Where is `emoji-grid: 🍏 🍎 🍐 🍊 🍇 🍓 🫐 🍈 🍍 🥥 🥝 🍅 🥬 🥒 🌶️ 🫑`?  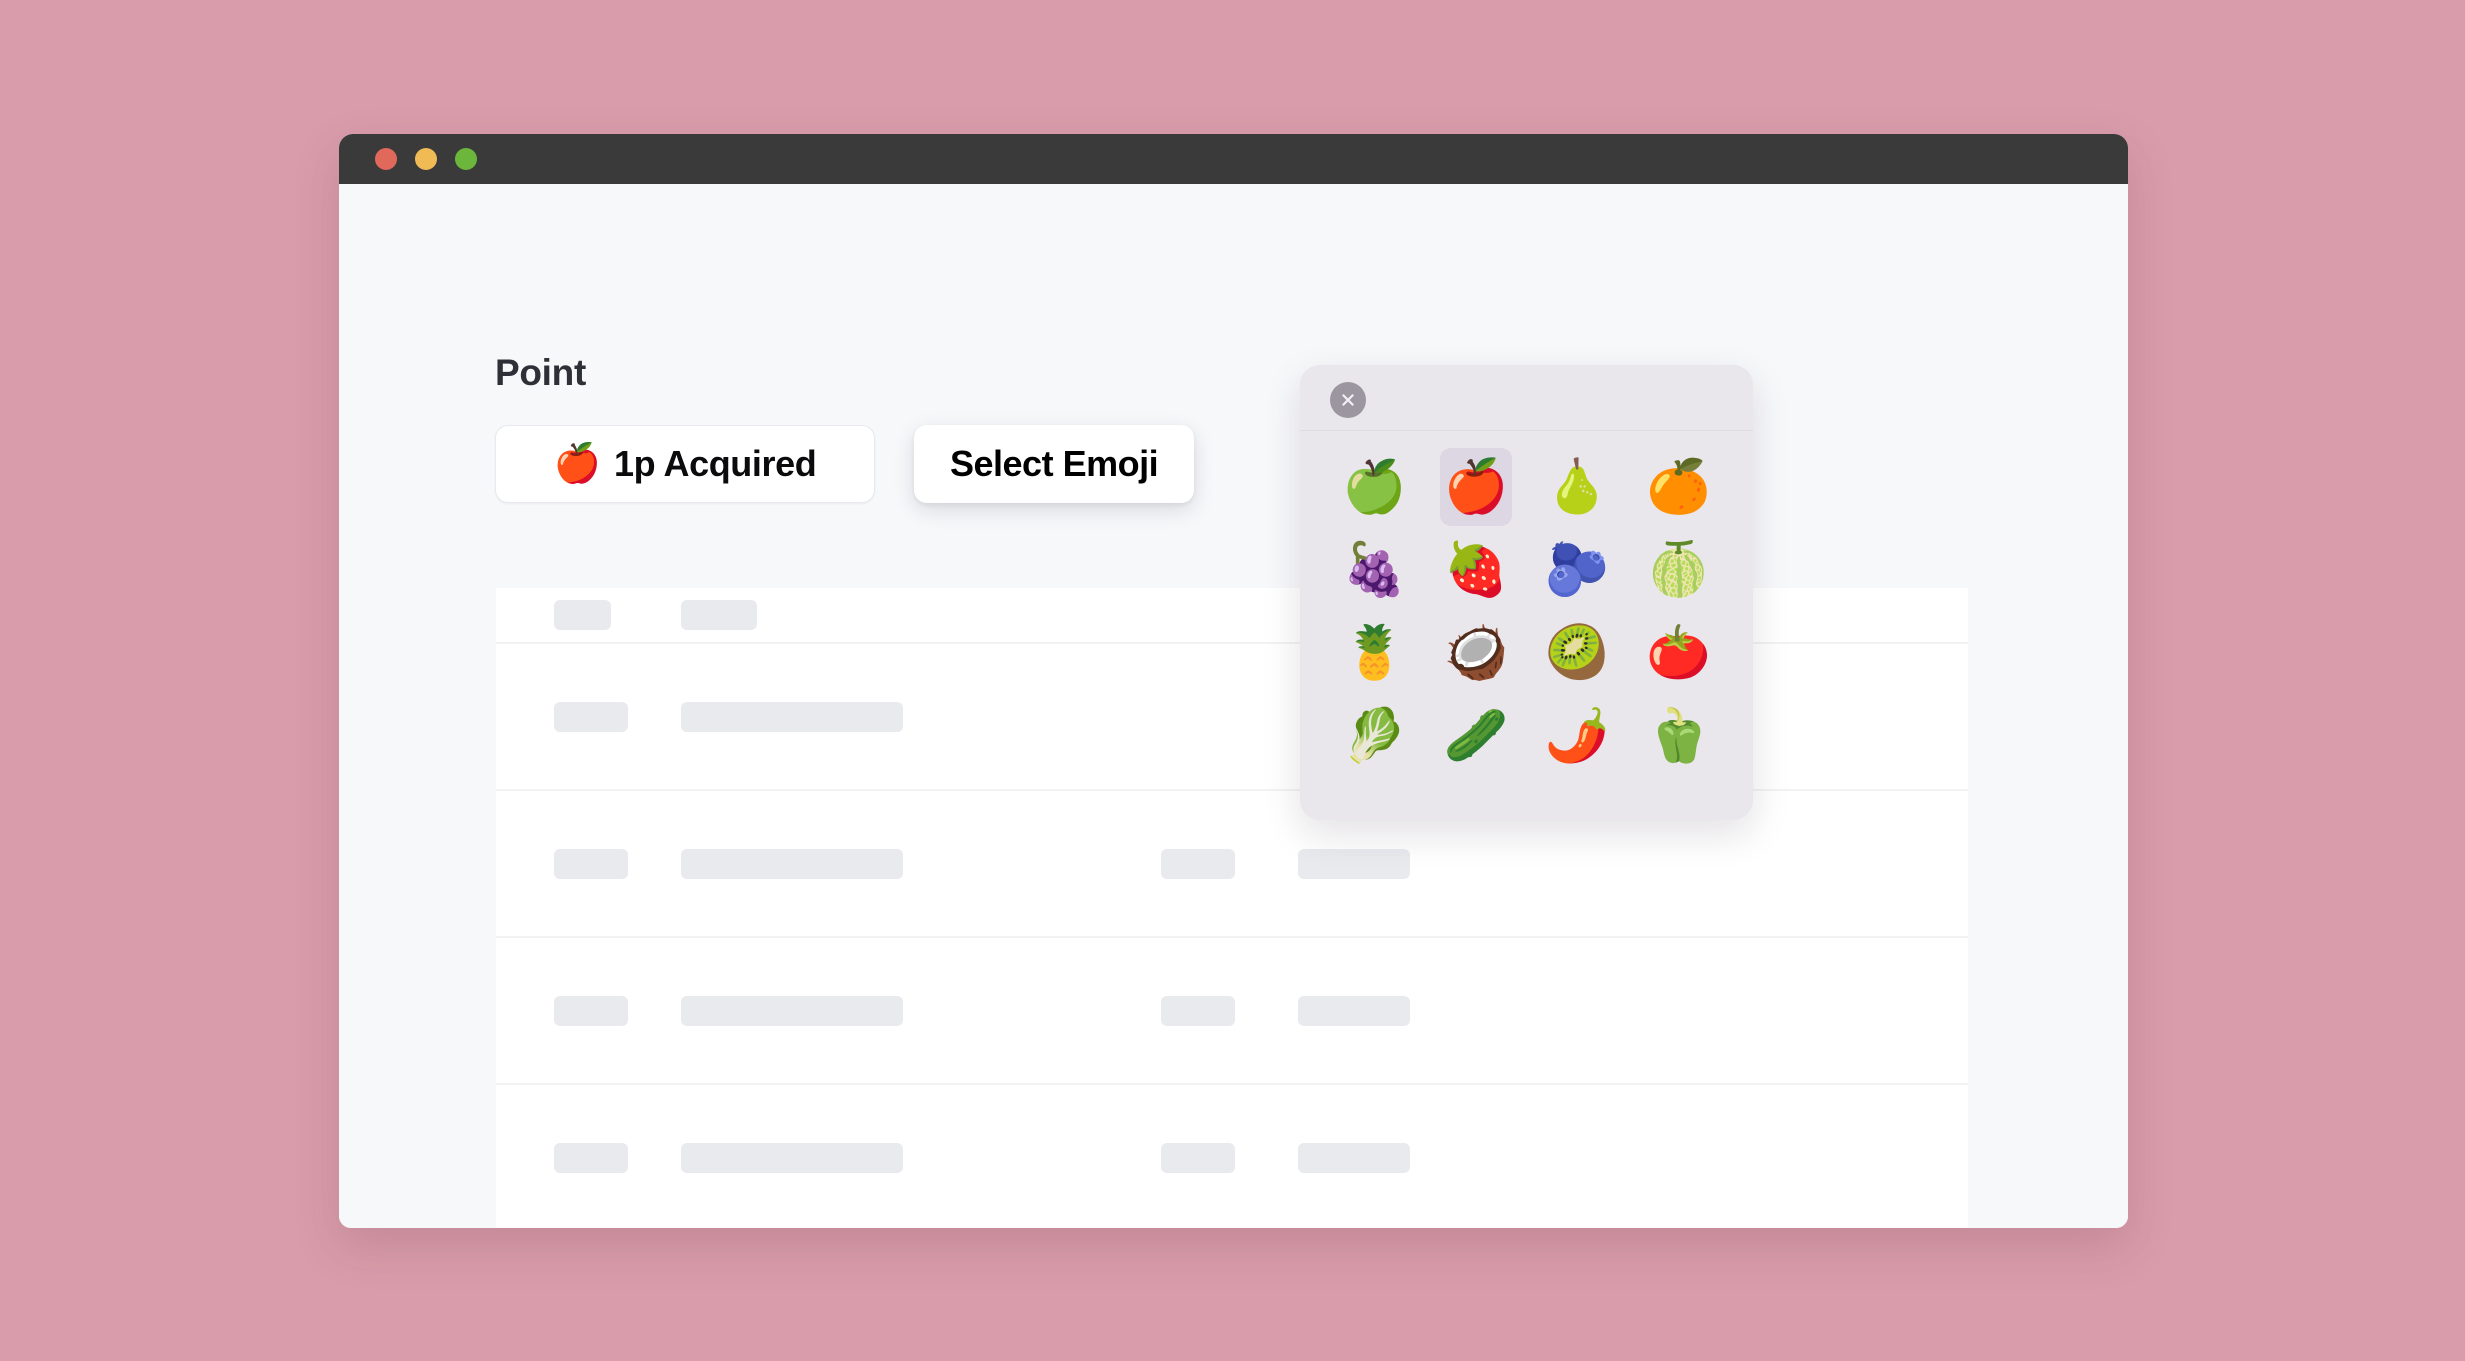
emoji-grid: 🍏 🍎 🍐 🍊 🍇 🍓 🫐 🍈 🍍 🥥 🥝 🍅 🥬 🥒 🌶️ 🫑 is located at coordinates (1526, 614).